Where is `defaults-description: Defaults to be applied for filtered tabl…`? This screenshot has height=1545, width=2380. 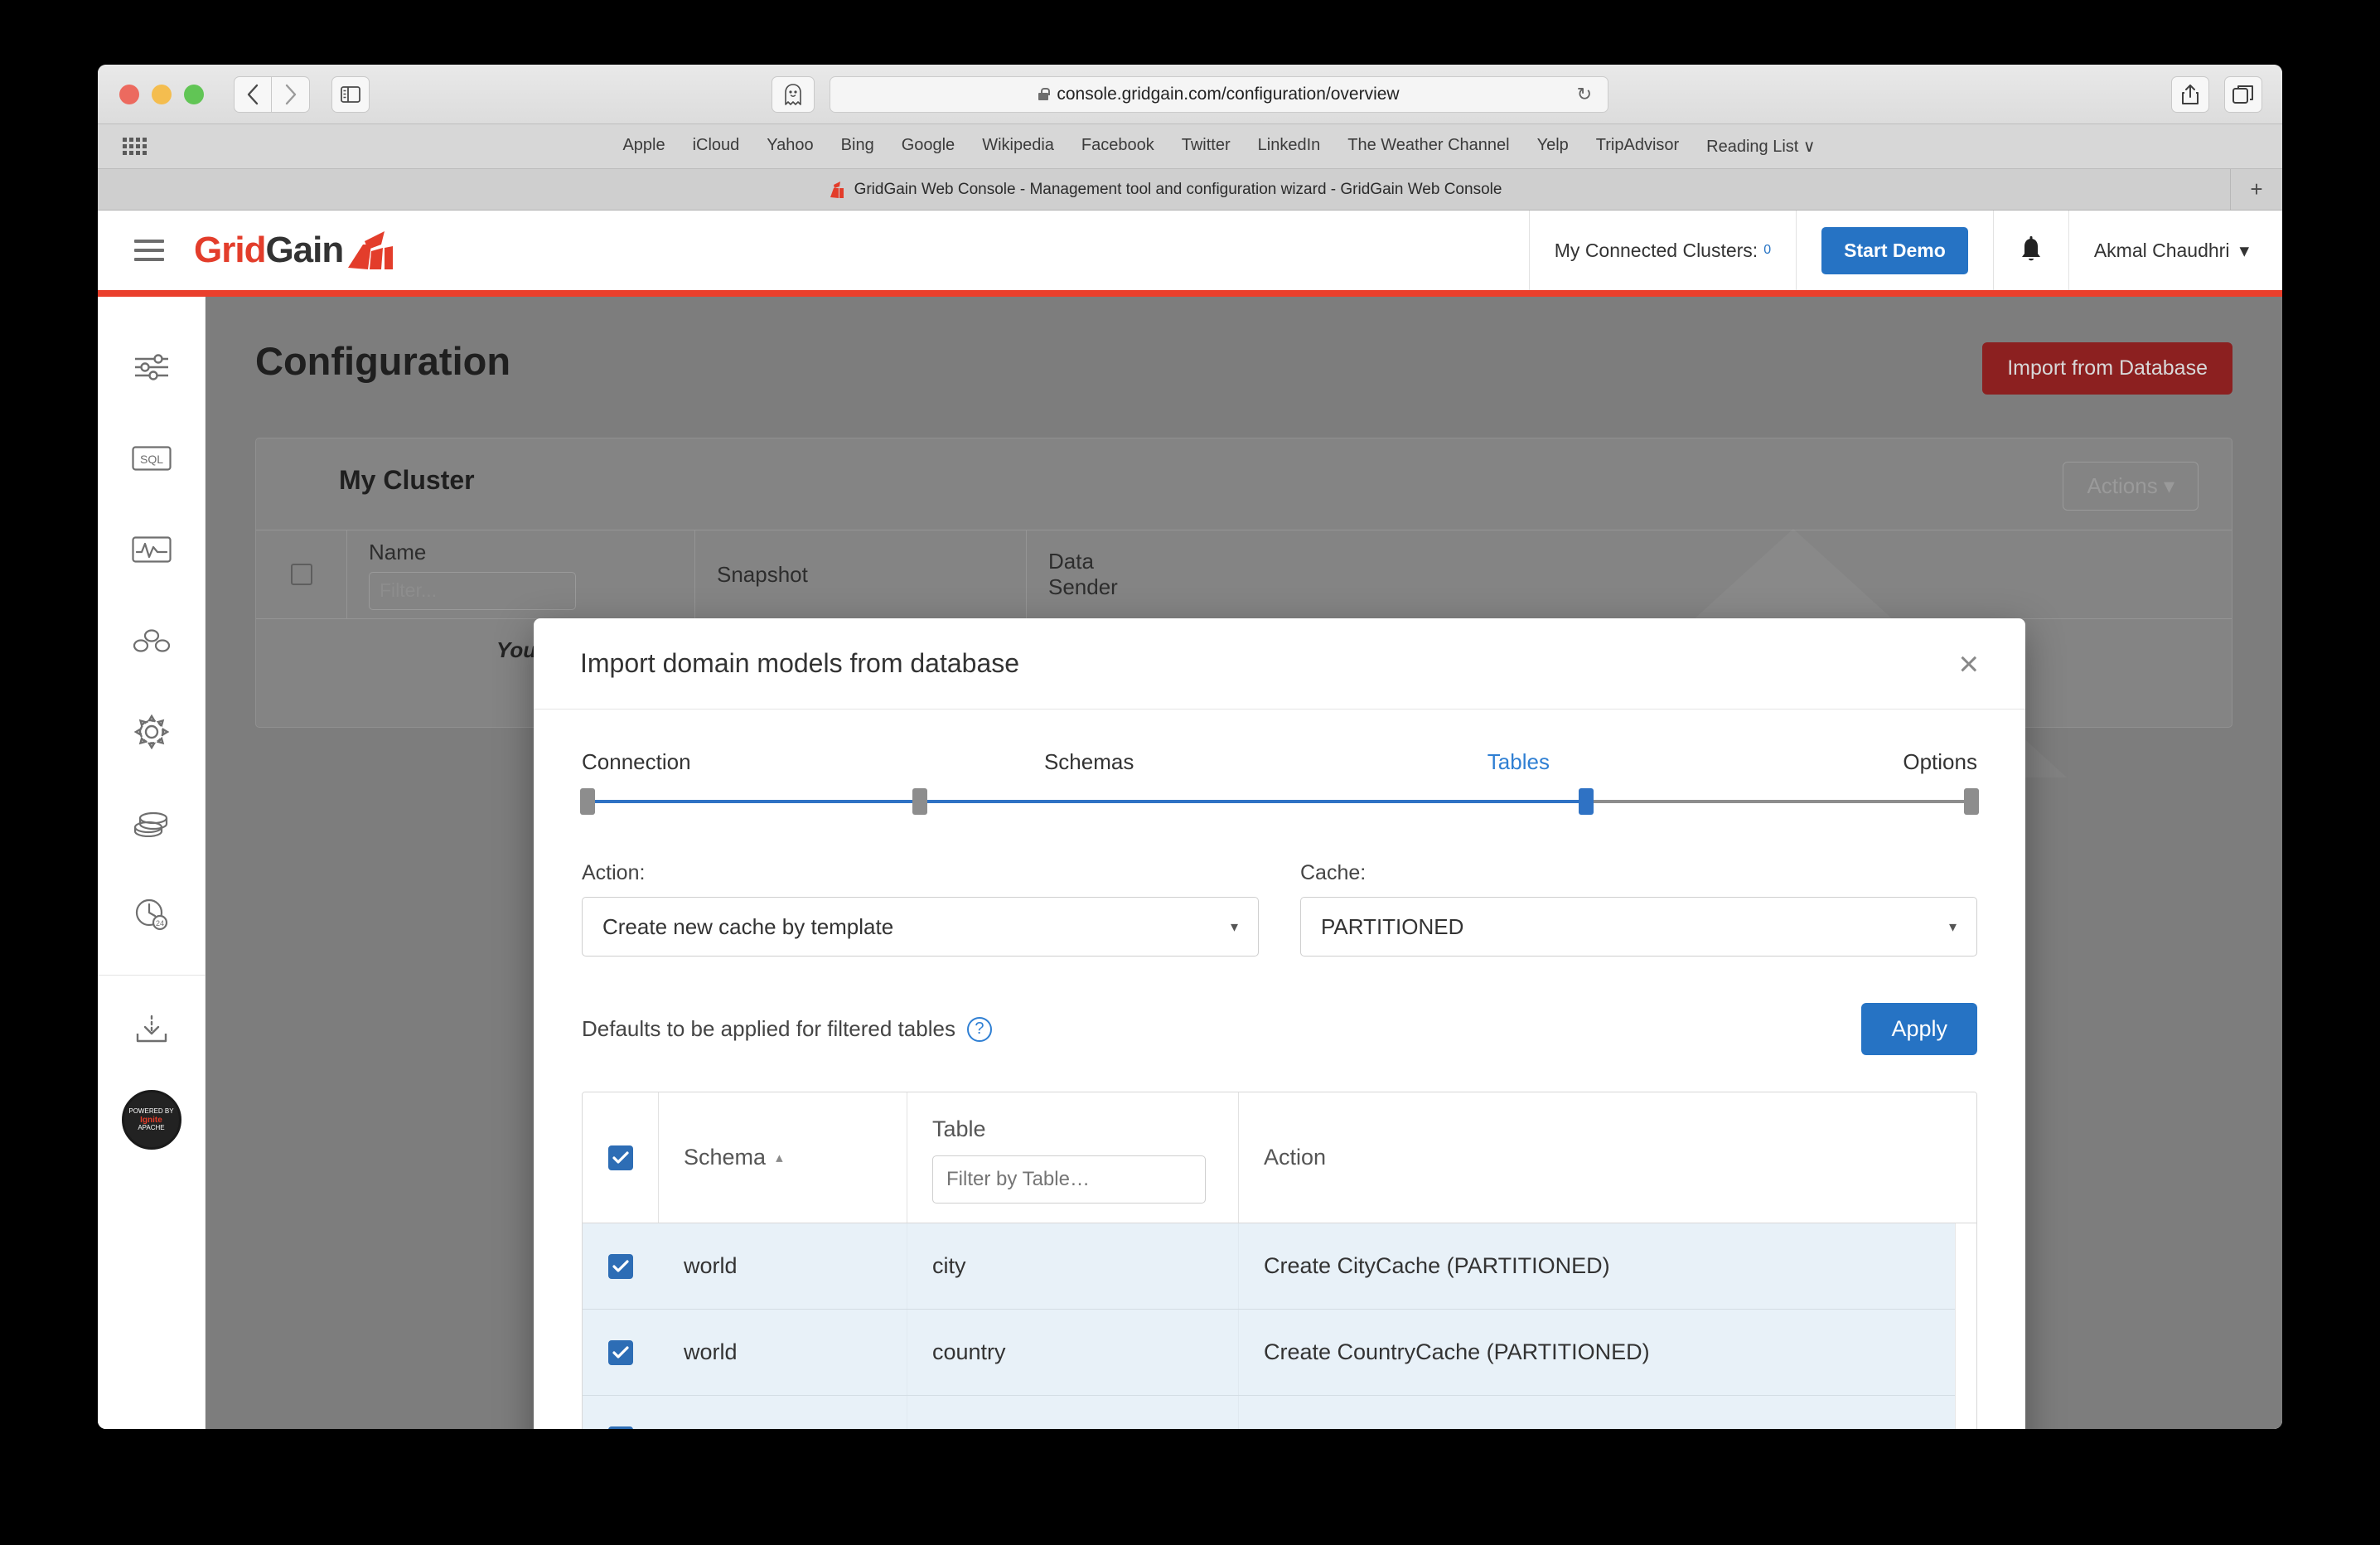 defaults-description: Defaults to be applied for filtered tabl… is located at coordinates (768, 1029).